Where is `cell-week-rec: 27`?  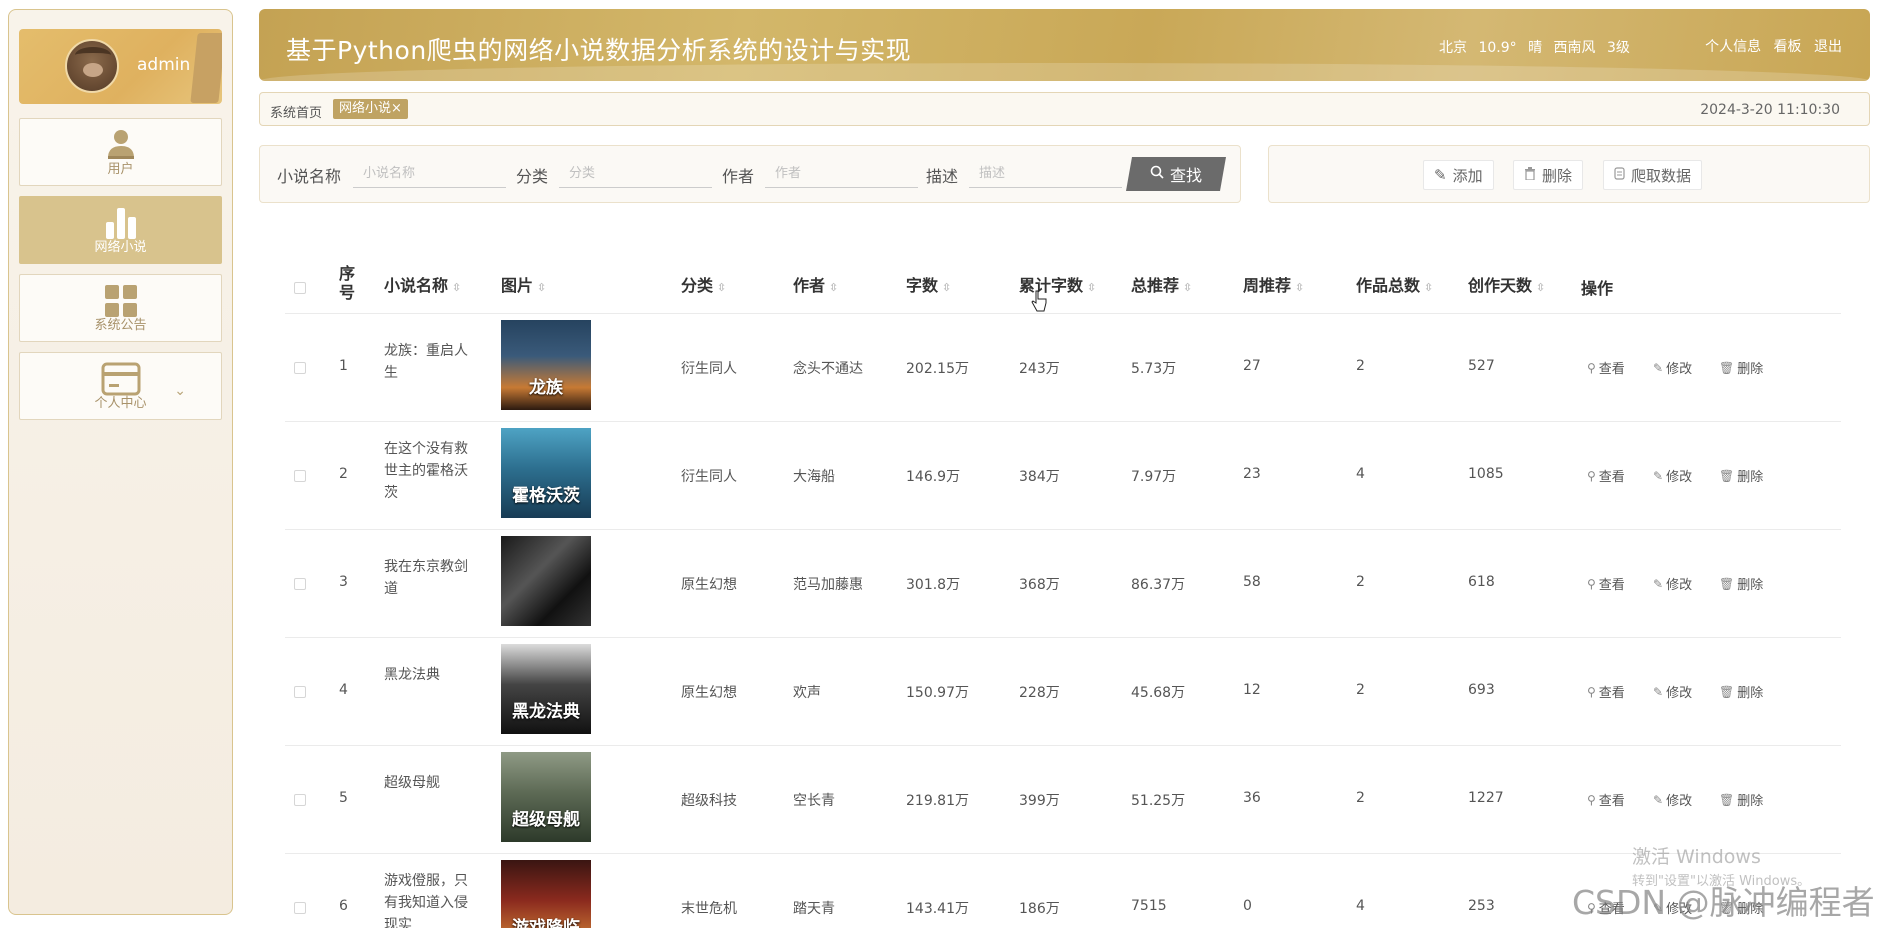 cell-week-rec: 27 is located at coordinates (1252, 366).